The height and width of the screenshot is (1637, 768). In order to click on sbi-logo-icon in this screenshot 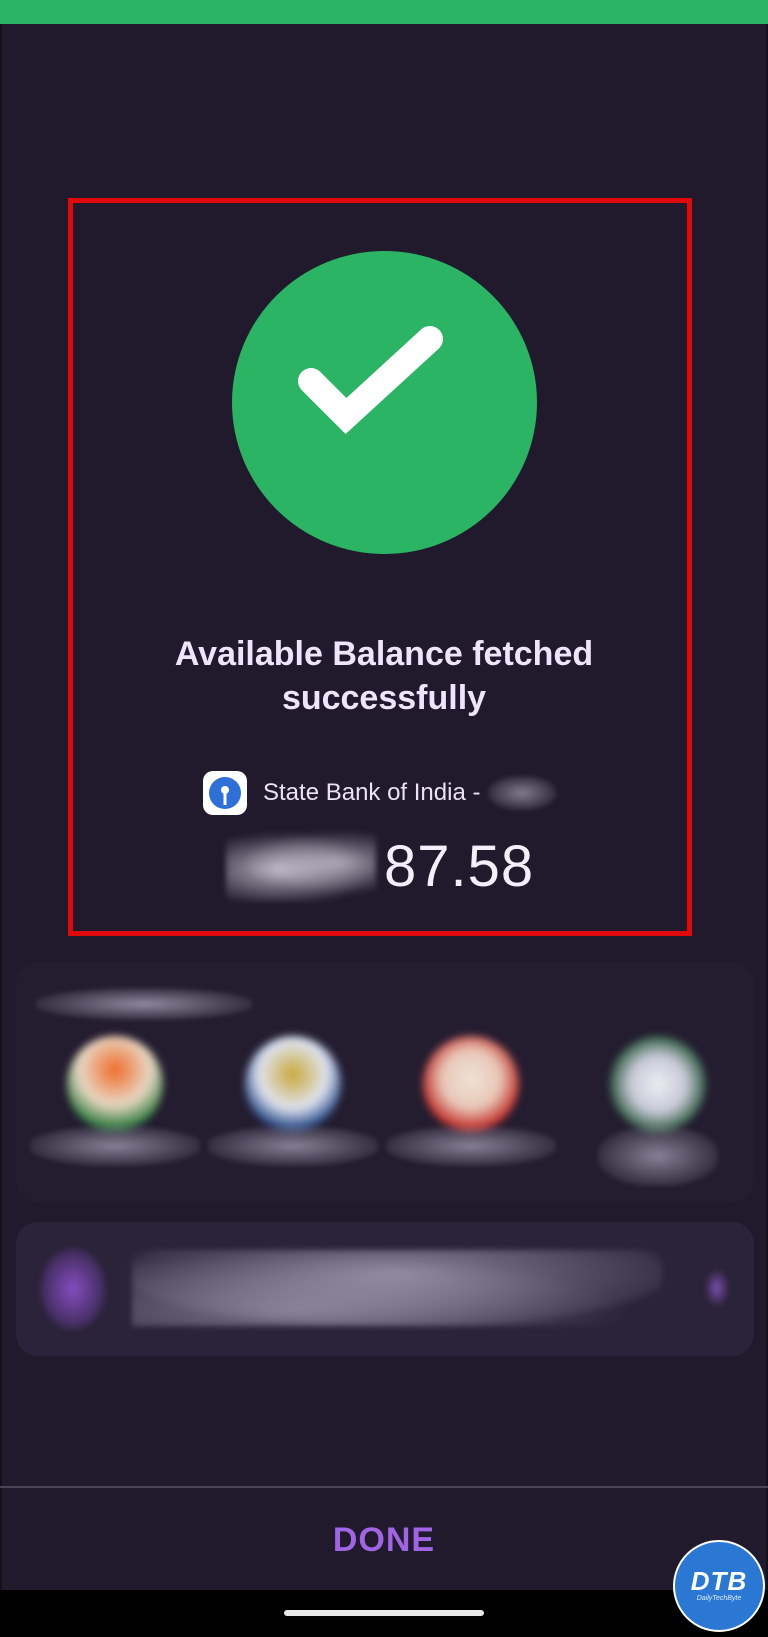, I will do `click(225, 793)`.